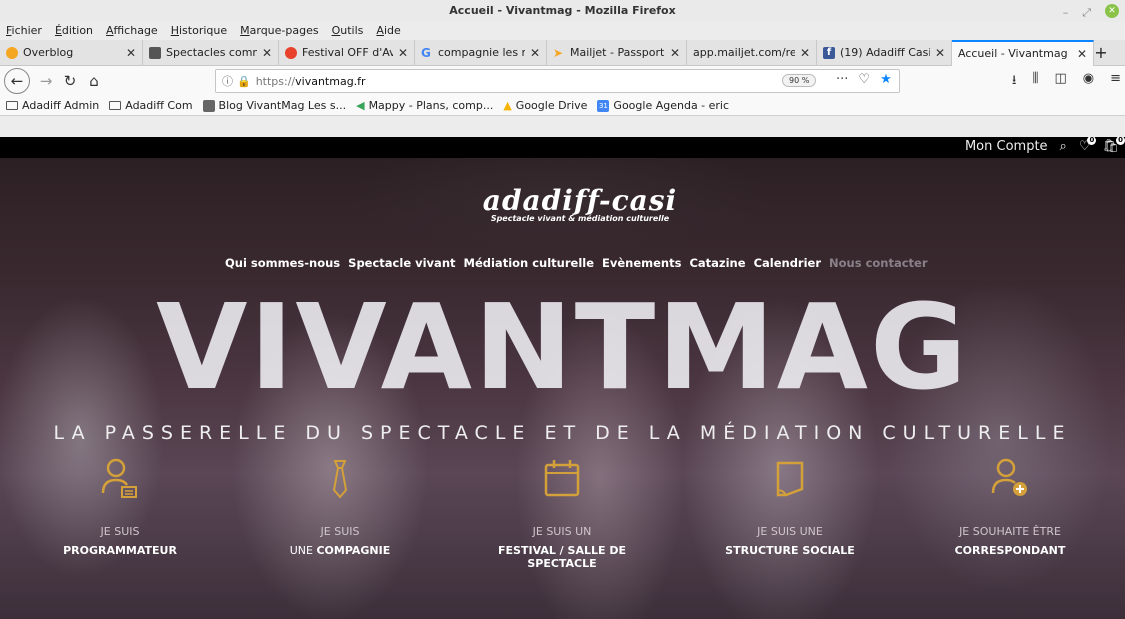 This screenshot has width=1125, height=619. What do you see at coordinates (208, 105) in the screenshot?
I see `vivantmag-icon` at bounding box center [208, 105].